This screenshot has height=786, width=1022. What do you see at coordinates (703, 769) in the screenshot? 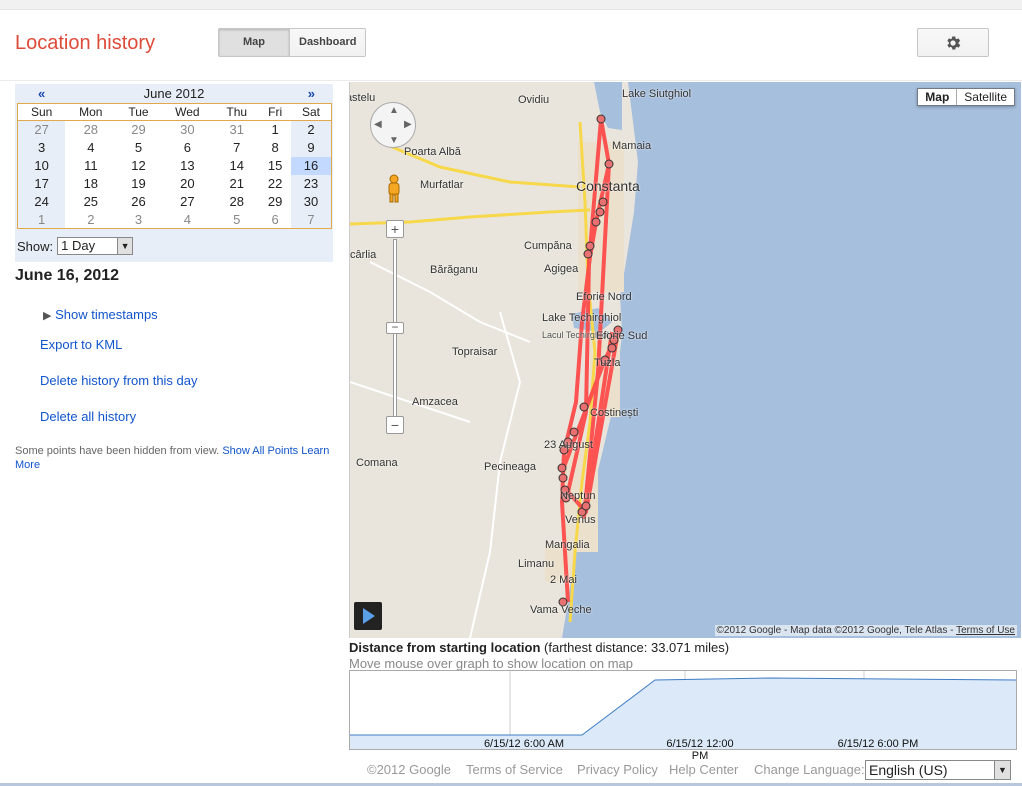
I see `footer-help-link: Help Center` at bounding box center [703, 769].